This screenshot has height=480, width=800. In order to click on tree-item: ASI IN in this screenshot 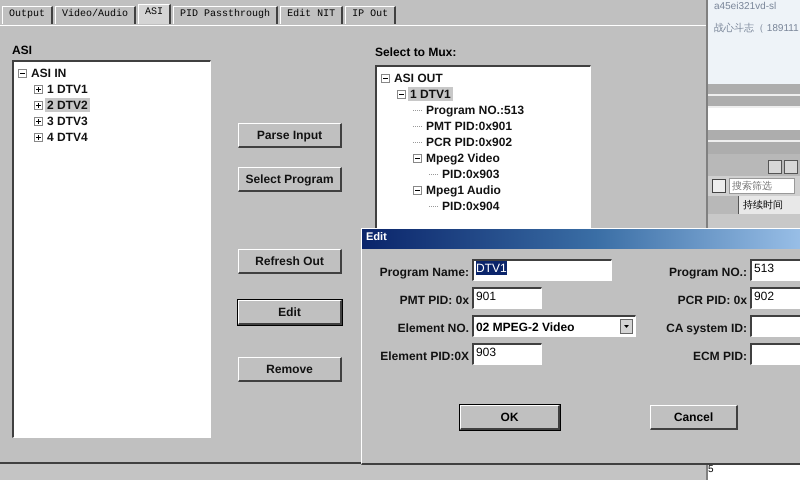, I will do `click(48, 73)`.